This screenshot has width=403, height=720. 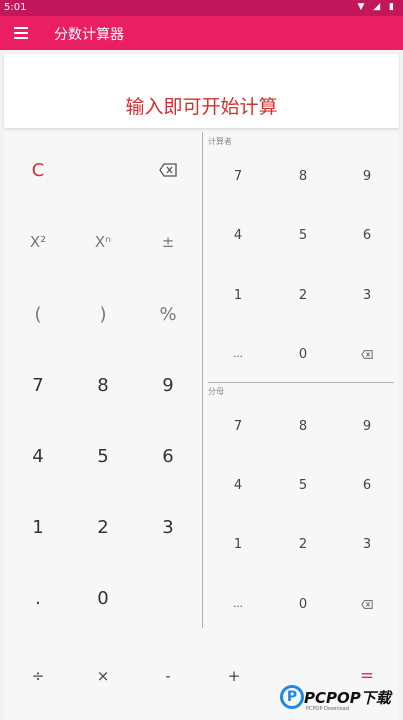 What do you see at coordinates (202, 380) in the screenshot?
I see `column-divider` at bounding box center [202, 380].